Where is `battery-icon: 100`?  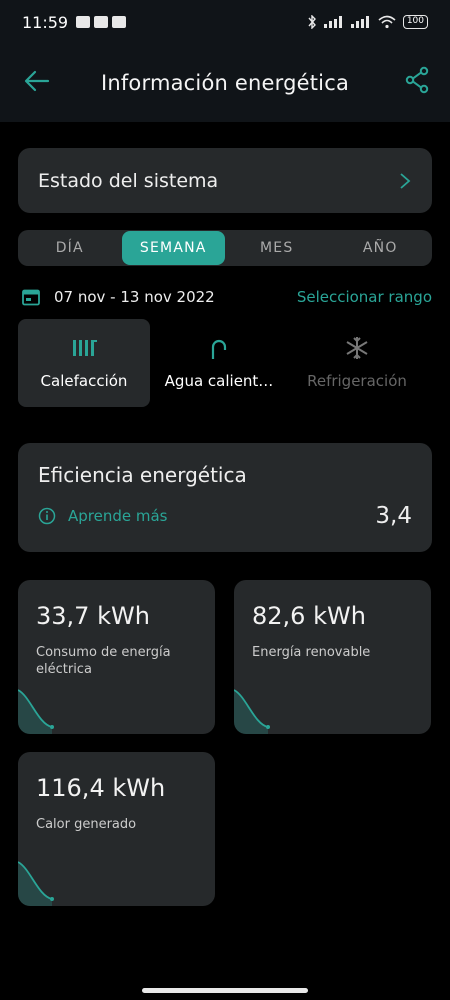 battery-icon: 100 is located at coordinates (415, 22).